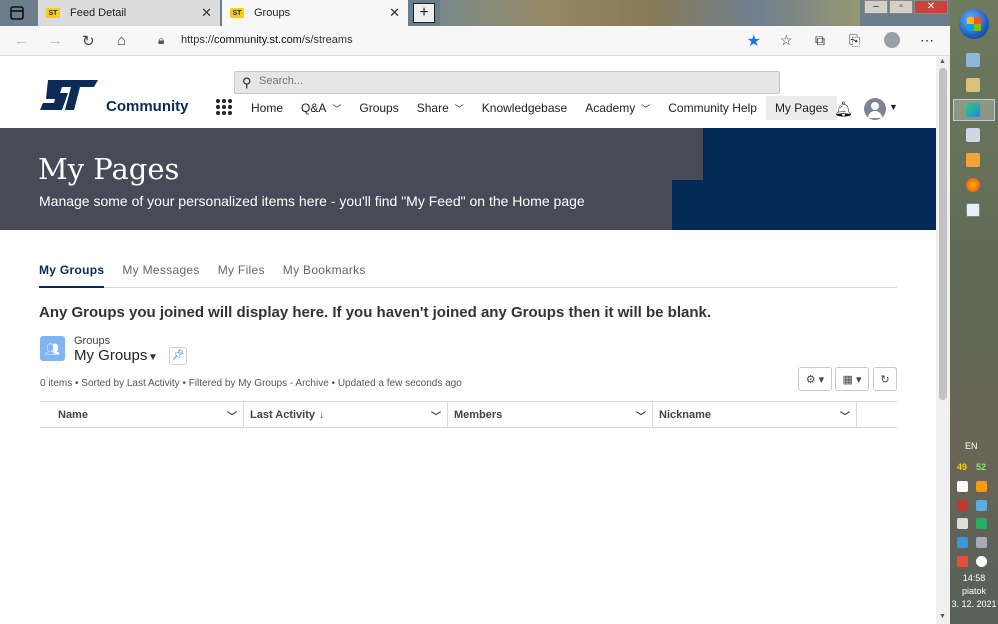  I want to click on st-logo-icon, so click(69, 95).